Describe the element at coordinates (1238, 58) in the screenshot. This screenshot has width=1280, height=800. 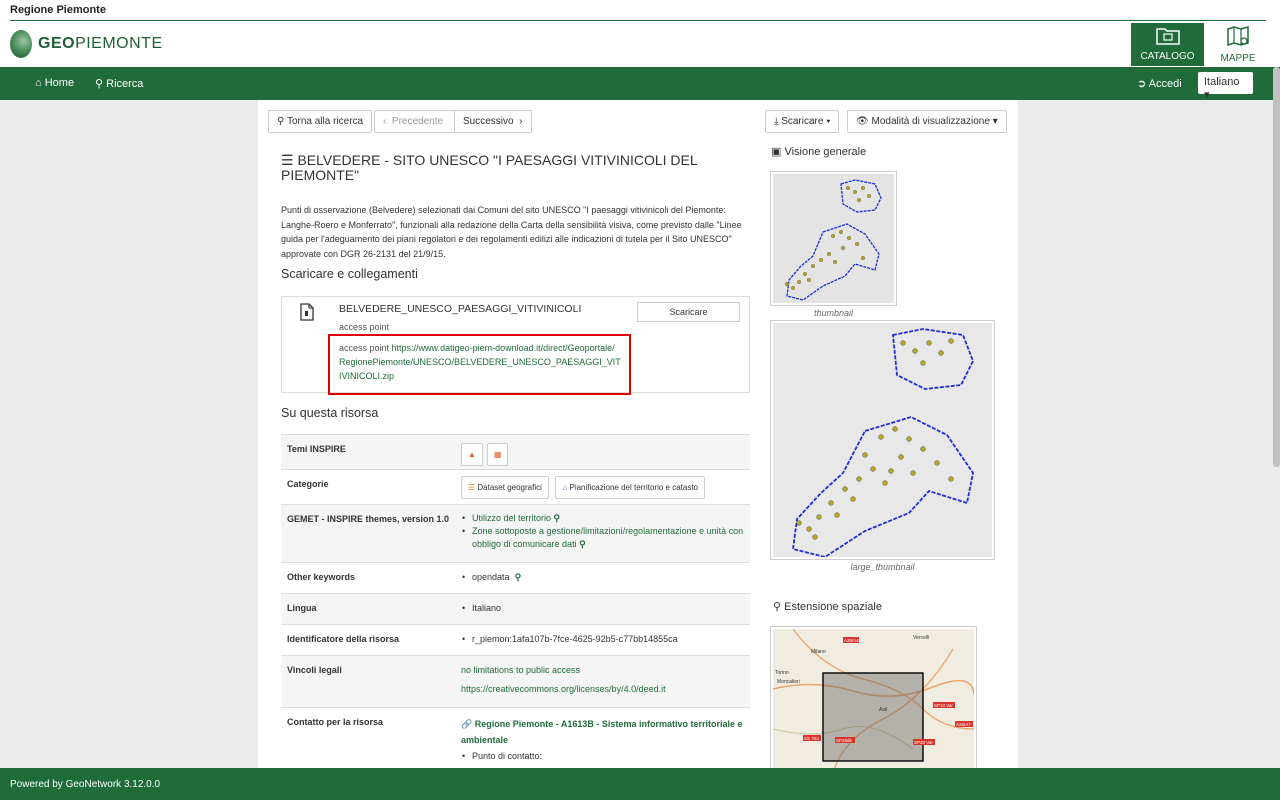
I see `mappe-label: MAPPE` at that location.